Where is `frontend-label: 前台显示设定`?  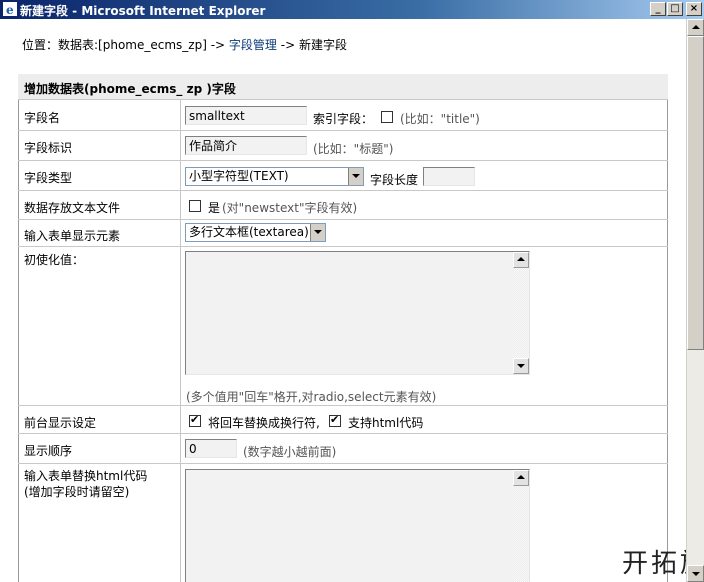
frontend-label: 前台显示设定 is located at coordinates (60, 423).